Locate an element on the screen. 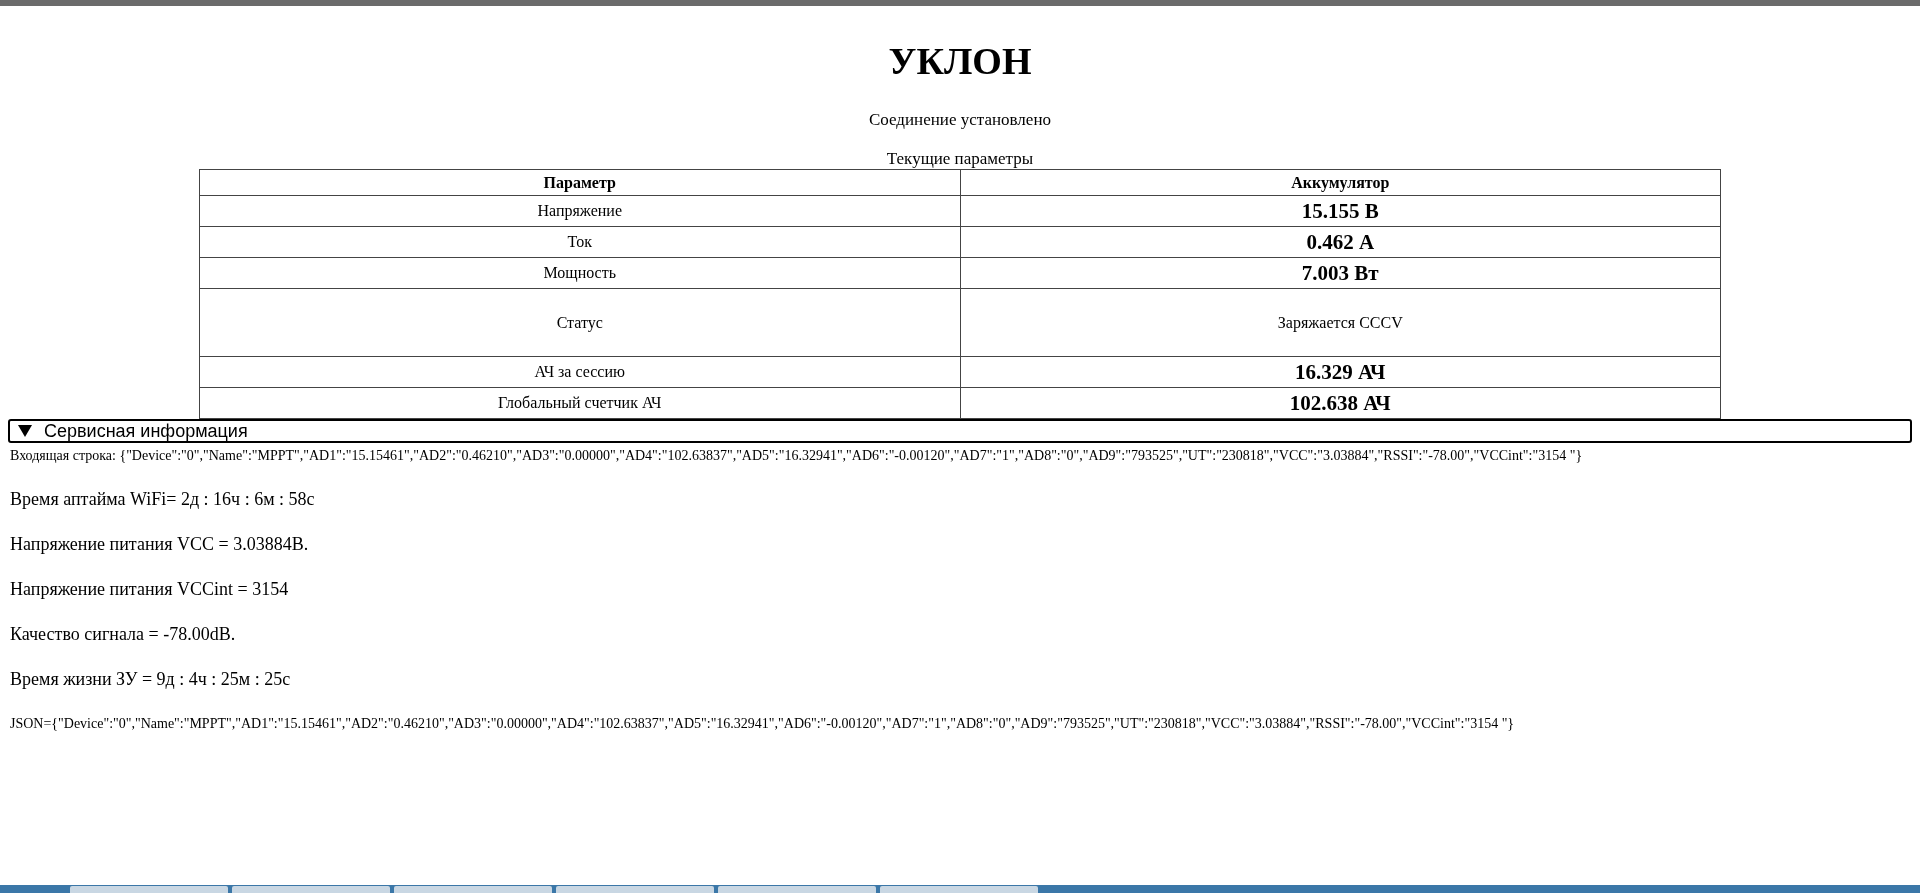 The image size is (1920, 893). json-string: JSON={"Device":"0","Name":"MPPT","AD1":"15.15461","AD2":"0.46210","AD3":"0.00000","AD4":"102.63837","AD5":"16.32941","AD6":"-0.00120","AD7":"1","AD8":"0","AD9":"793525","UT":"230818","VCC":"3.03884","RSSI":"-78.00","VCCint":"3154 "} is located at coordinates (763, 724).